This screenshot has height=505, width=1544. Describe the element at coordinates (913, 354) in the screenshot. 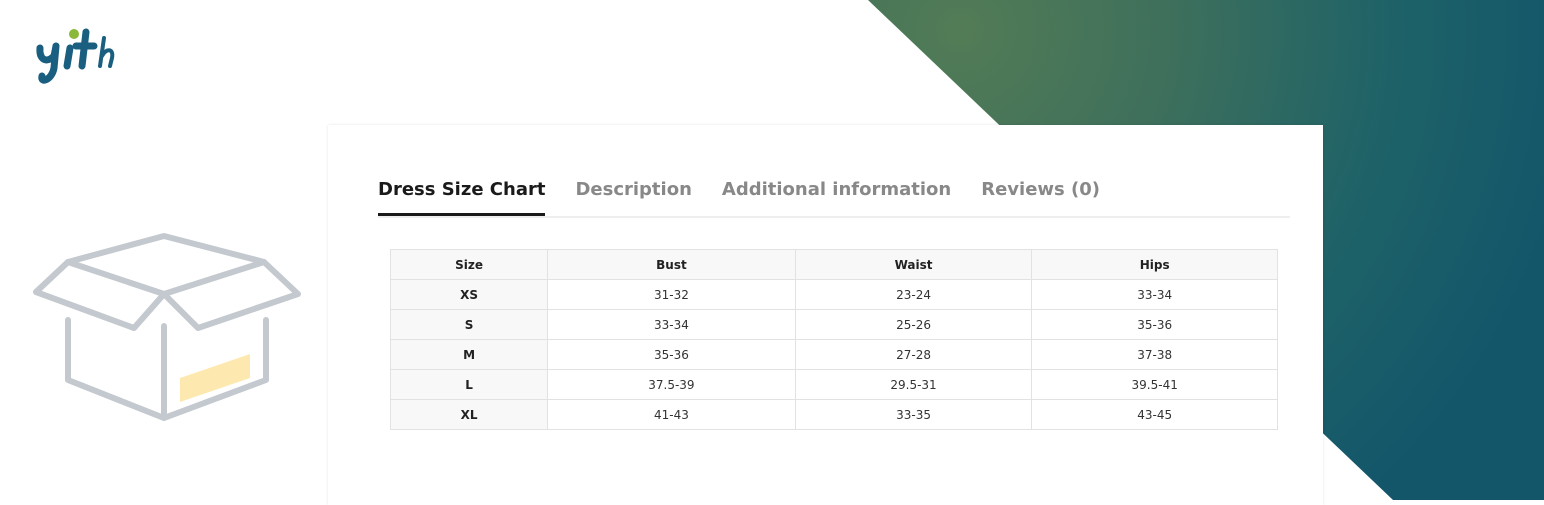

I see `waist-cell: 27-28` at that location.